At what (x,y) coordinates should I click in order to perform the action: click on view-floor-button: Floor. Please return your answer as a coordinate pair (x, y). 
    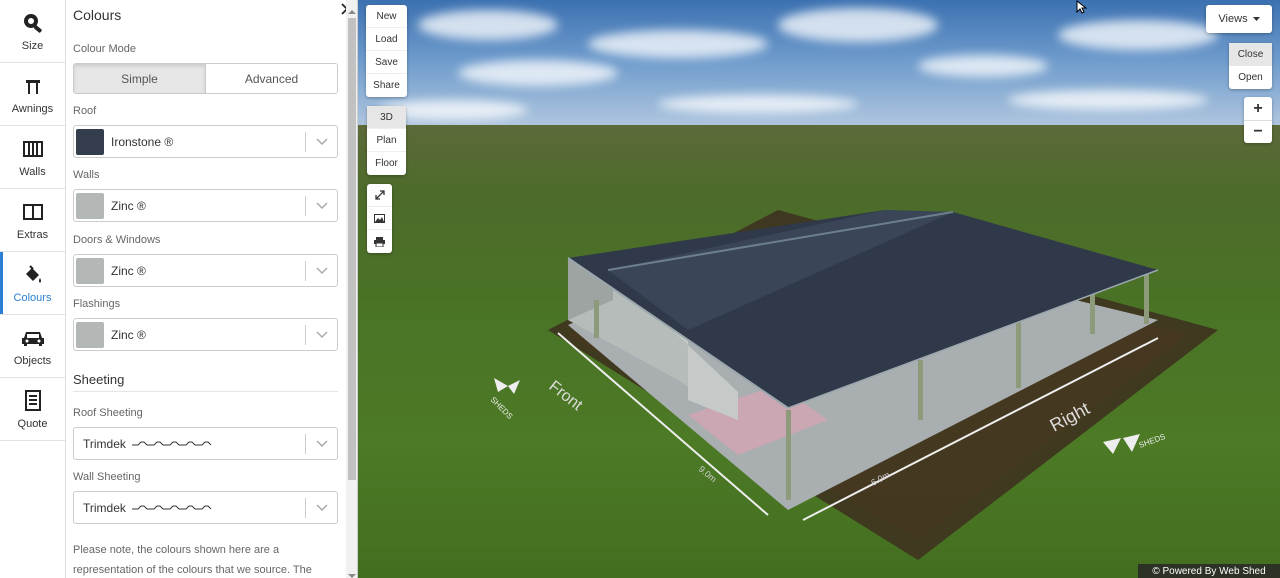
    Looking at the image, I should click on (386, 163).